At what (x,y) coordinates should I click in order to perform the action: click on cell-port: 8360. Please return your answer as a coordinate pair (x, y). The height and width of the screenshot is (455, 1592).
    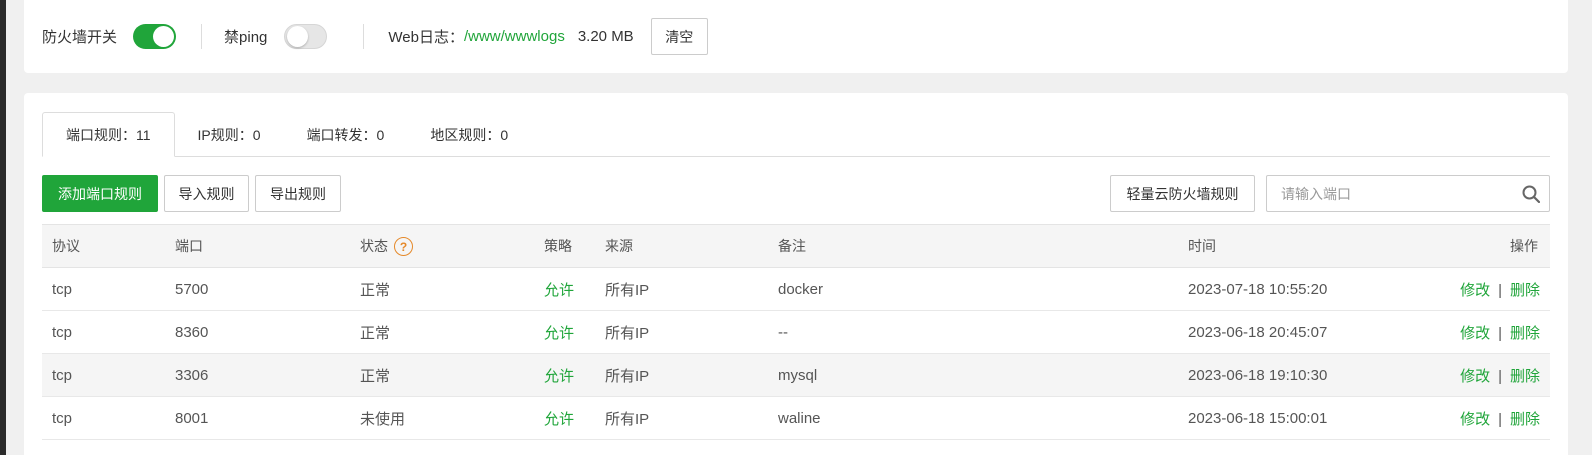
    Looking at the image, I should click on (257, 332).